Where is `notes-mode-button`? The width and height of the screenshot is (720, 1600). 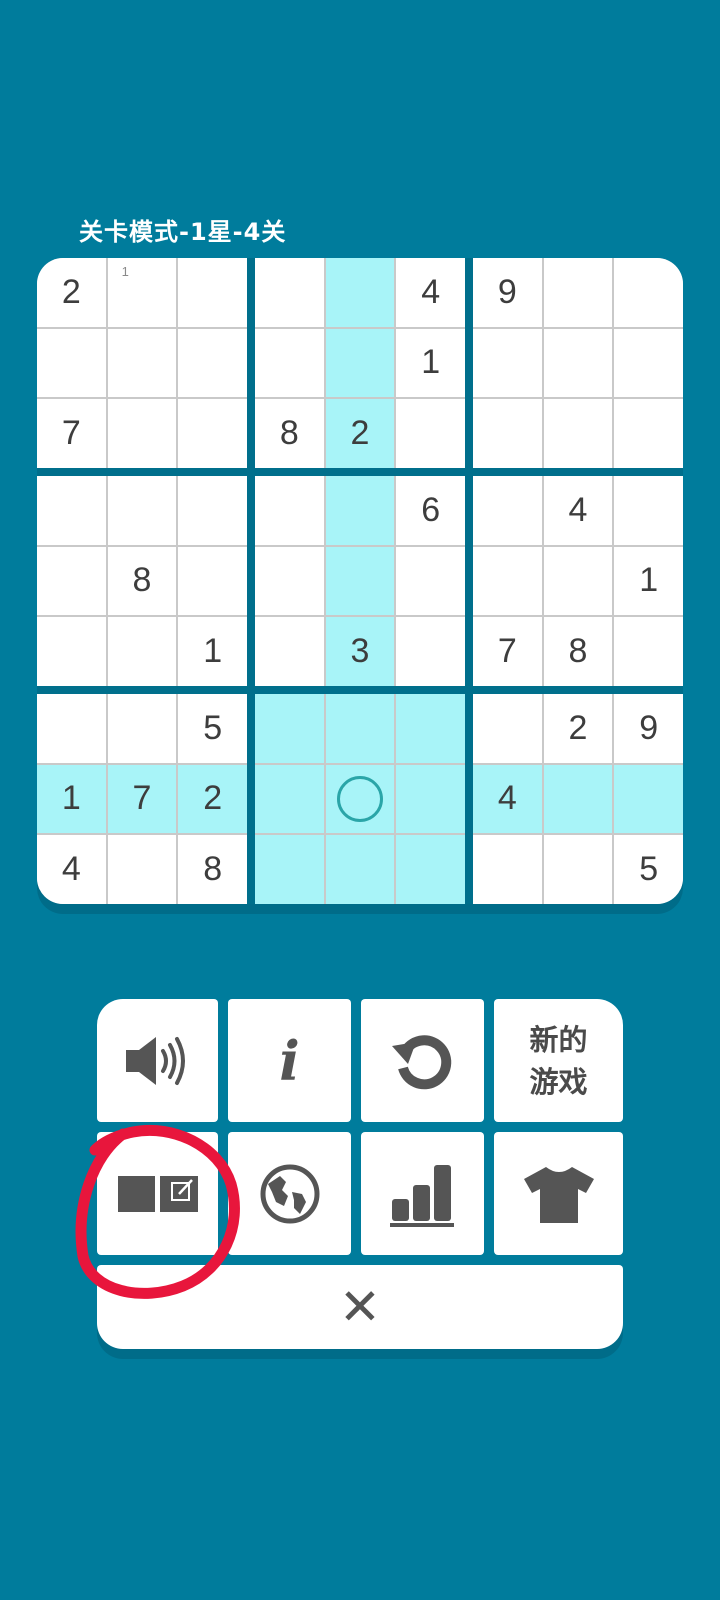 notes-mode-button is located at coordinates (157, 1193).